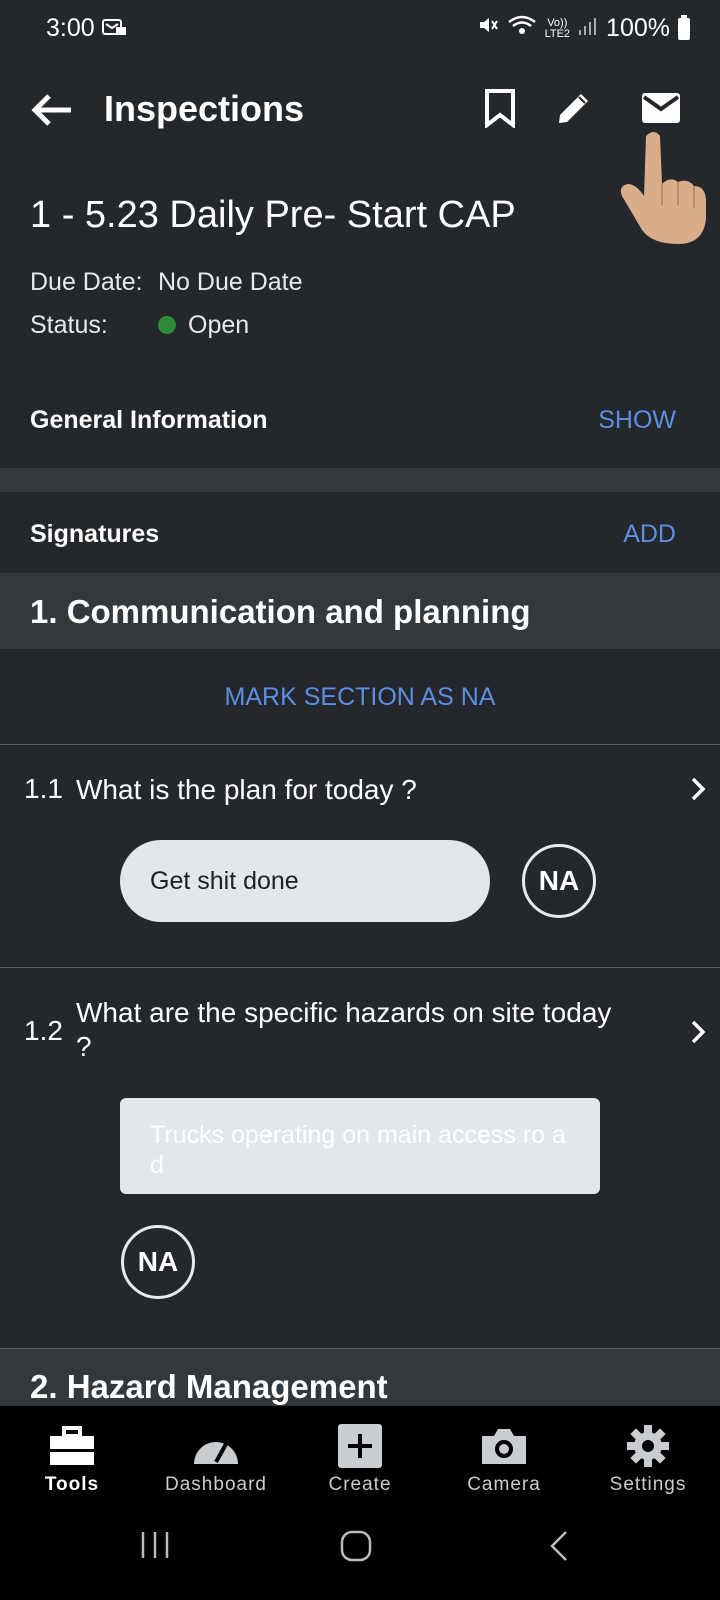 Image resolution: width=720 pixels, height=1600 pixels. Describe the element at coordinates (86, 282) in the screenshot. I see `due-date-label: Due Date:` at that location.